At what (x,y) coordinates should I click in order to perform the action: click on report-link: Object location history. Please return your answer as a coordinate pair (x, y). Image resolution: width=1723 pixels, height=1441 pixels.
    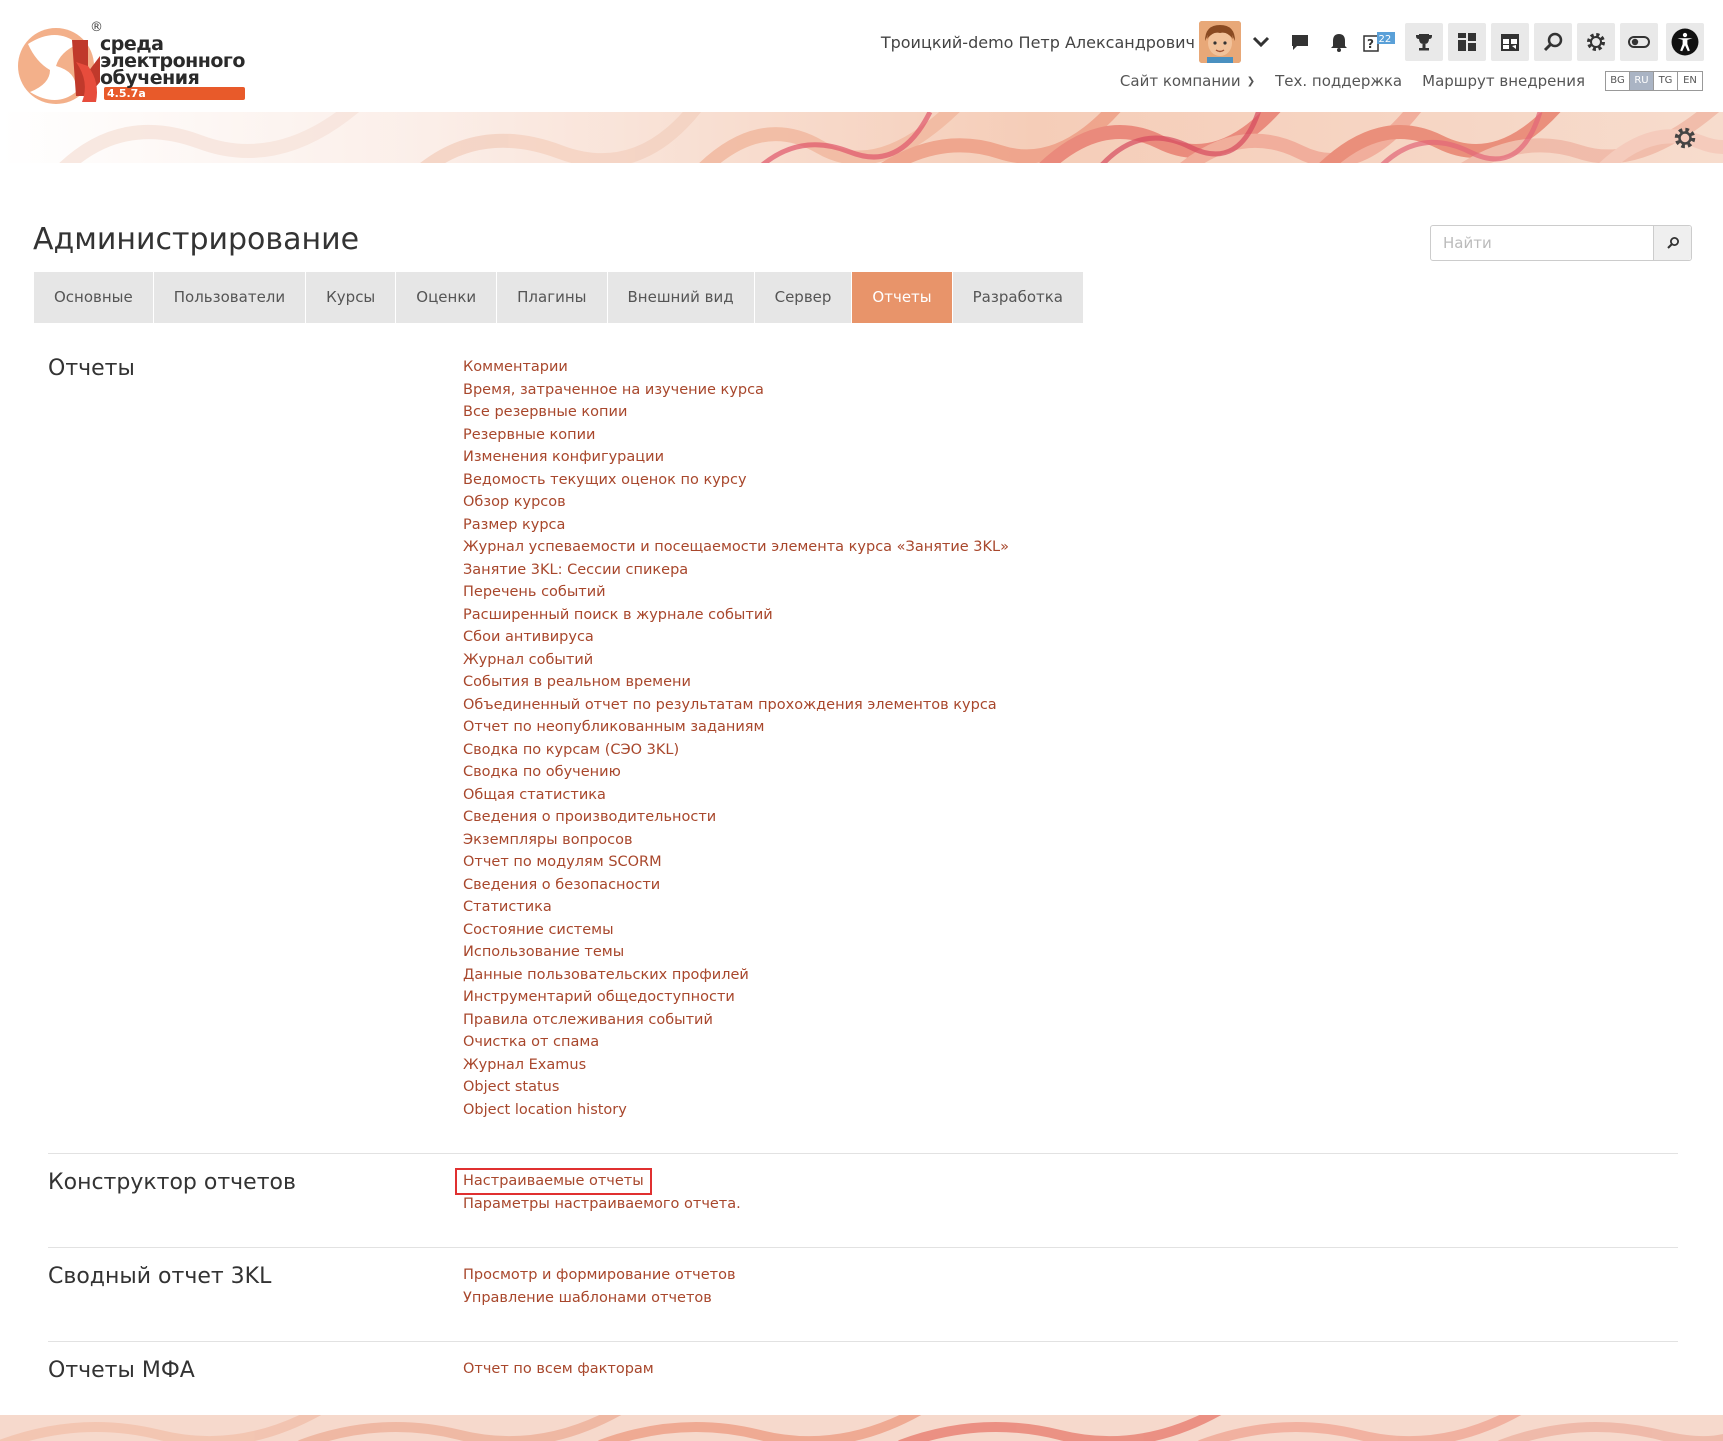
    Looking at the image, I should click on (736, 1110).